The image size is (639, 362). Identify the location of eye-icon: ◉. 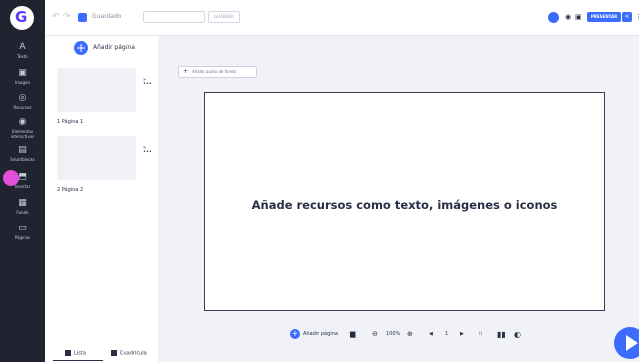
(568, 17).